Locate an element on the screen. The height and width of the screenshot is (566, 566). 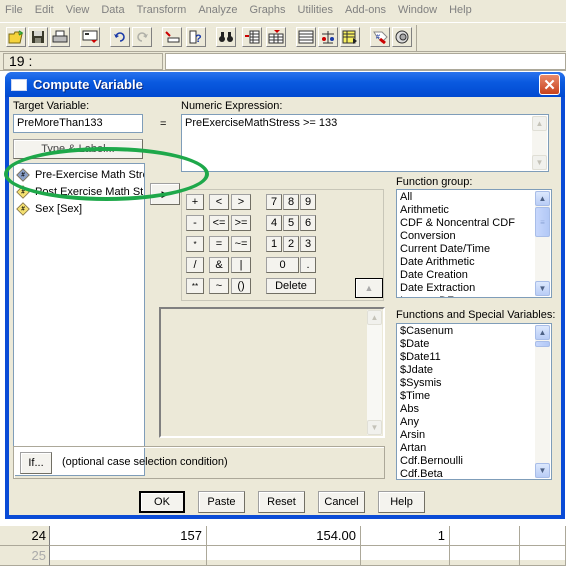
variable-item-pre-exercise: # Pre-Exercise Math Stre is located at coordinates (79, 175).